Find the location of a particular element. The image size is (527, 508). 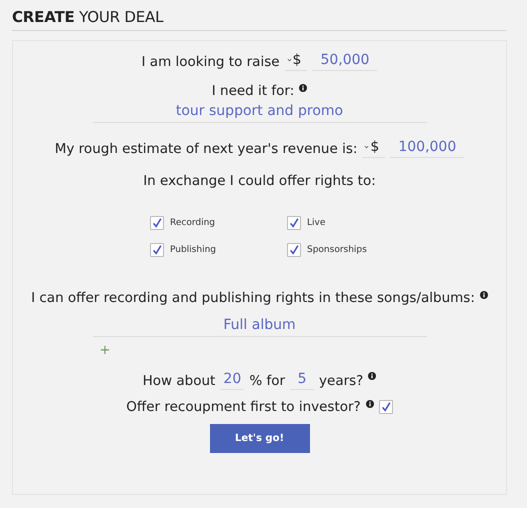

field-label: I can offer recording and publishing rights in these songs/albums: is located at coordinates (253, 298).